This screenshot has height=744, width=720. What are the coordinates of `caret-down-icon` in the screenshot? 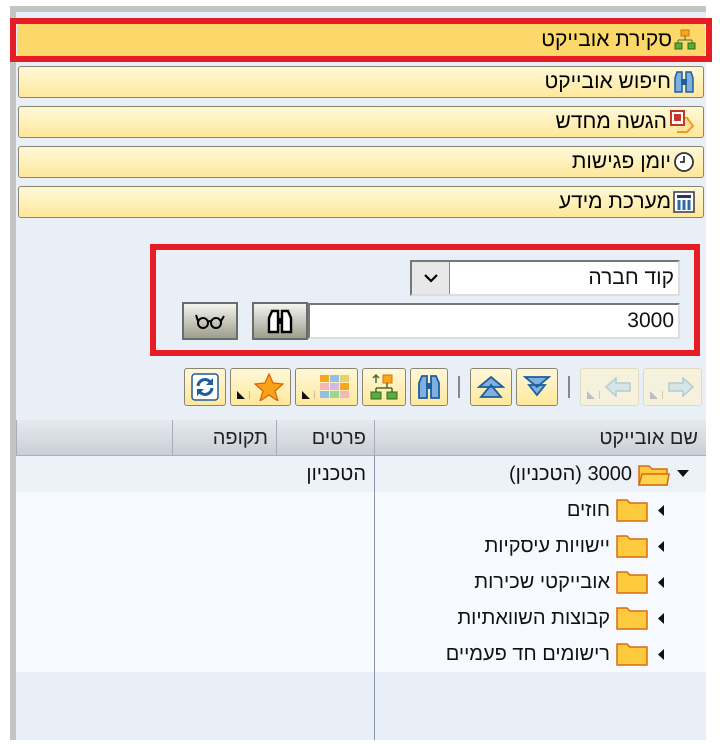 It's located at (683, 474).